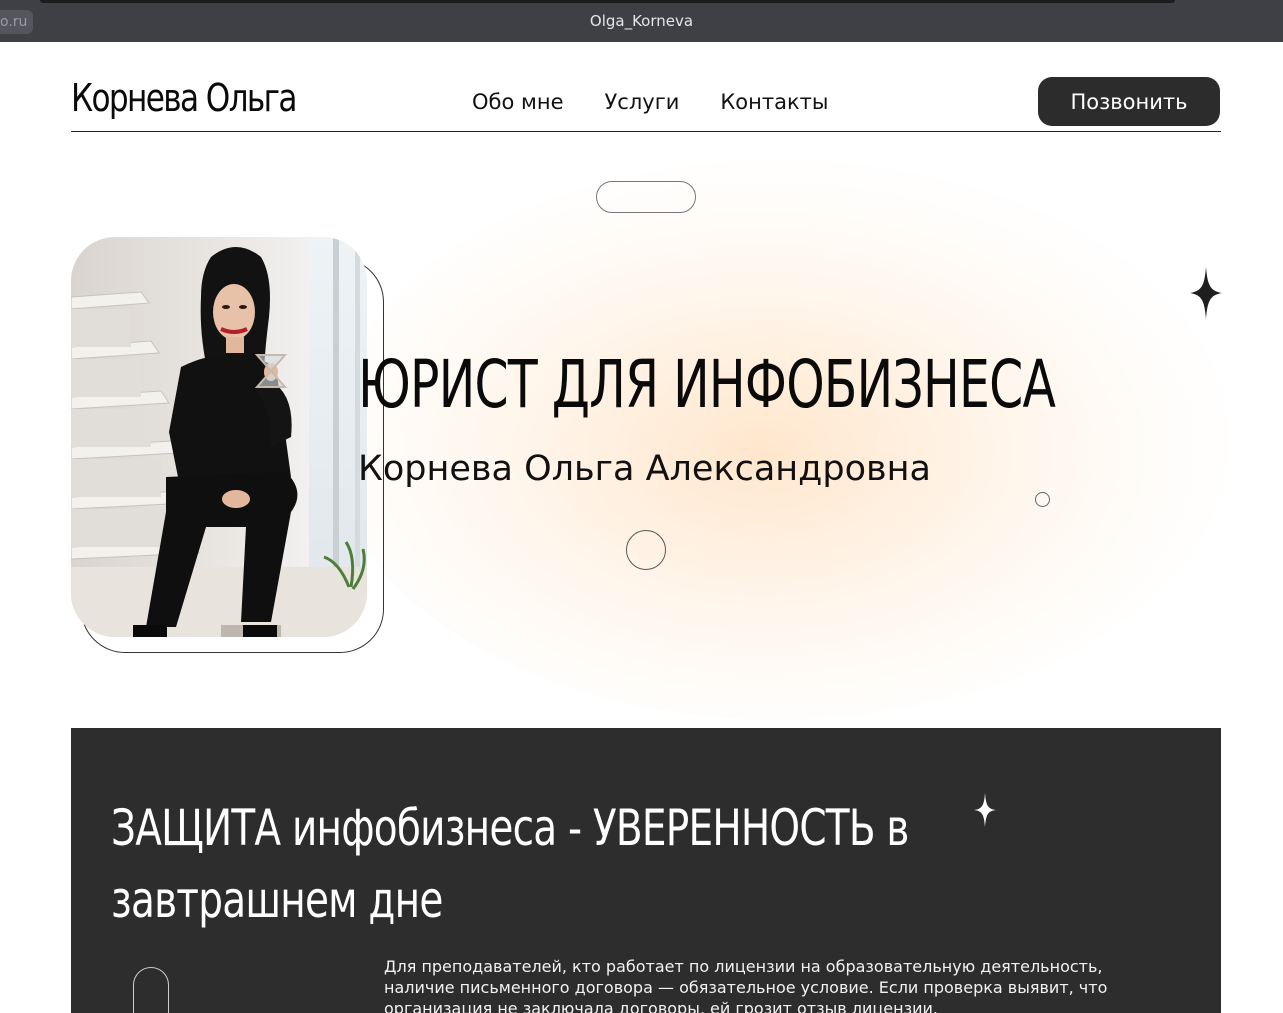 Image resolution: width=1283 pixels, height=1013 pixels. I want to click on call-button: Позвонить, so click(1129, 101).